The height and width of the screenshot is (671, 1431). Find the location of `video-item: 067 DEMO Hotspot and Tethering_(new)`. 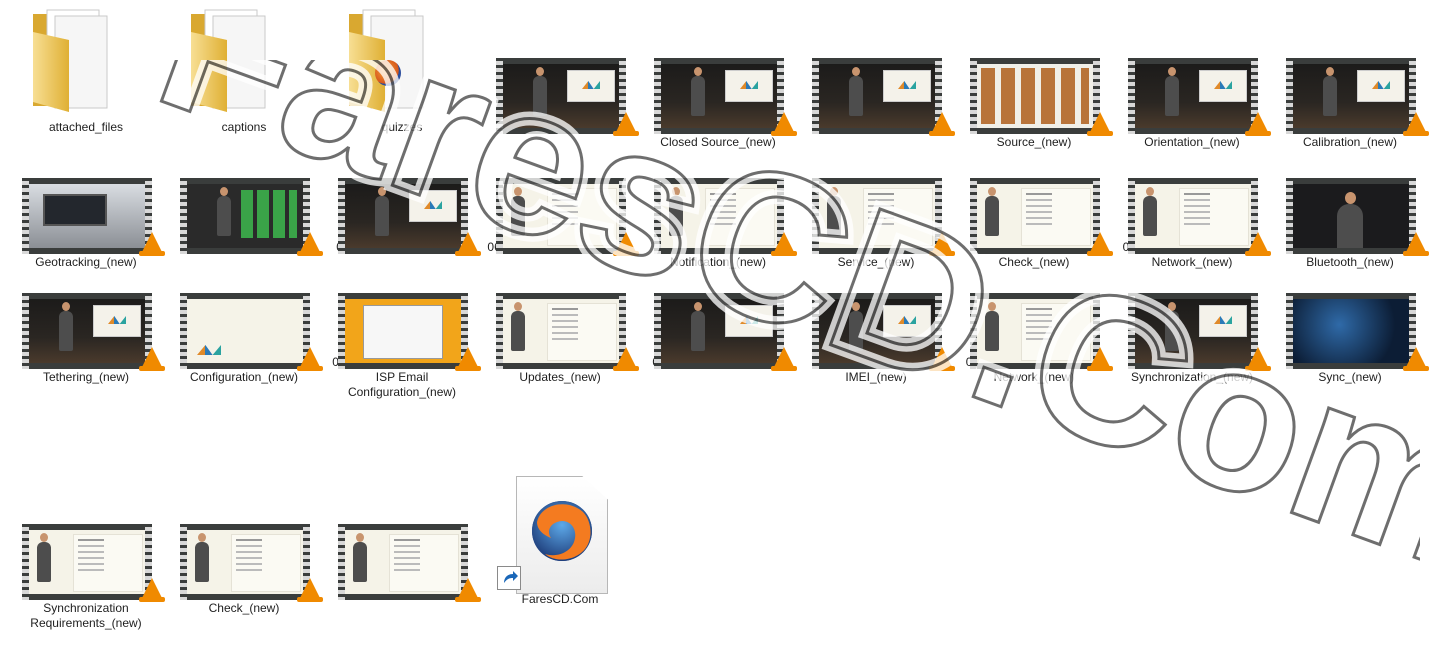

video-item: 067 DEMO Hotspot and Tethering_(new) is located at coordinates (86, 310).